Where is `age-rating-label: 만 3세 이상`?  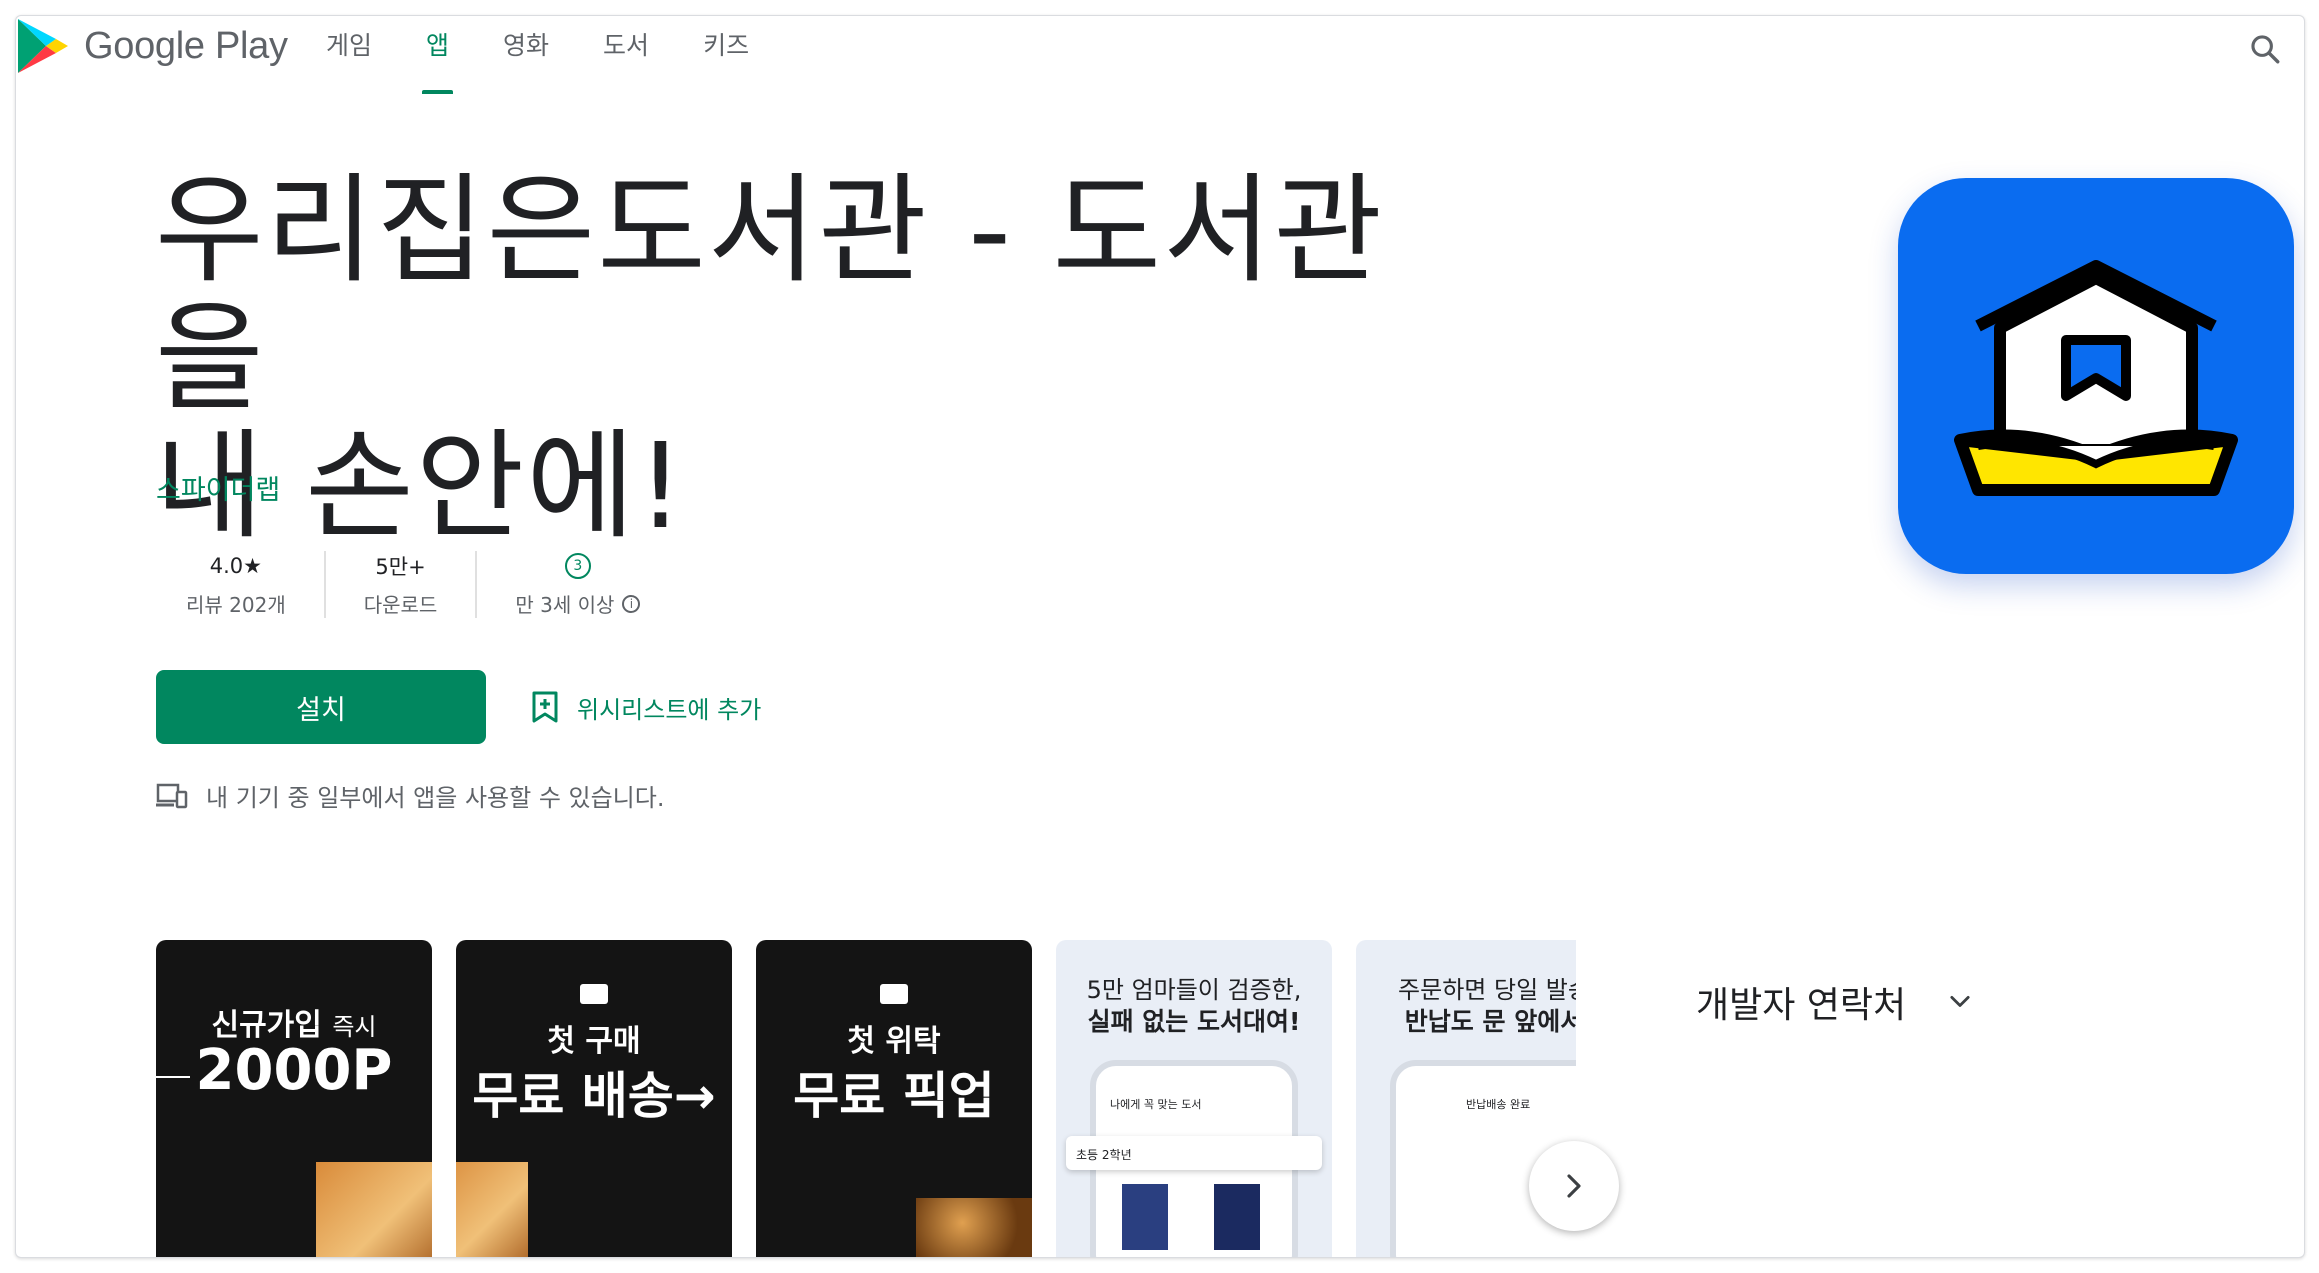 age-rating-label: 만 3세 이상 is located at coordinates (565, 605).